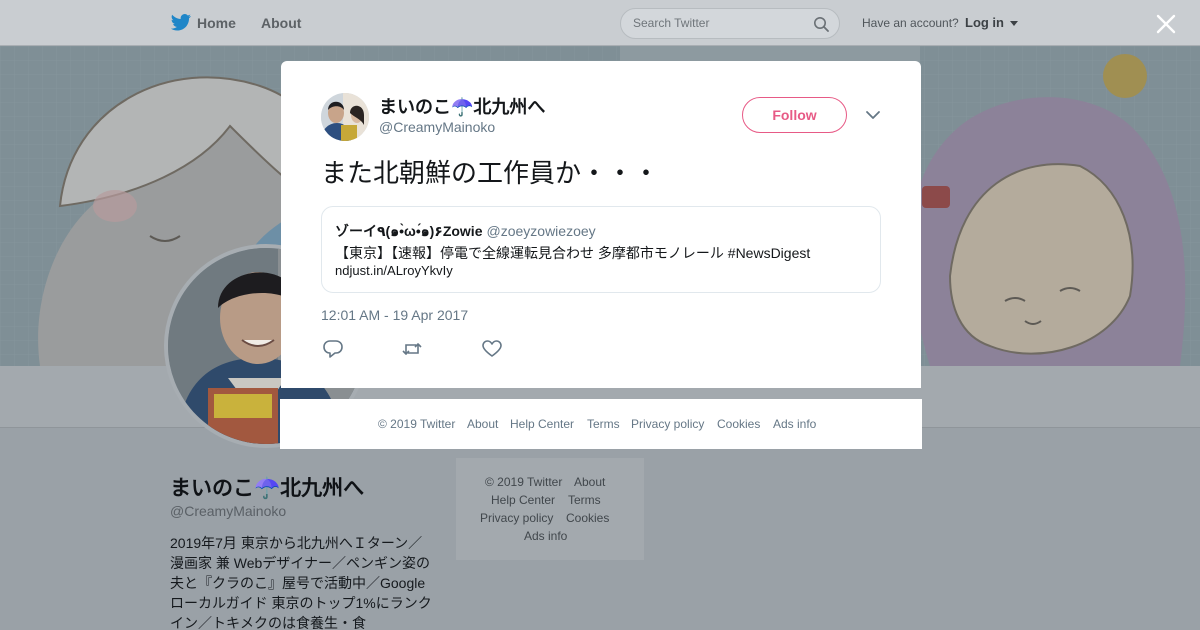 This screenshot has height=630, width=1200. I want to click on profile-handle: @CreamyMainoko, so click(228, 511).